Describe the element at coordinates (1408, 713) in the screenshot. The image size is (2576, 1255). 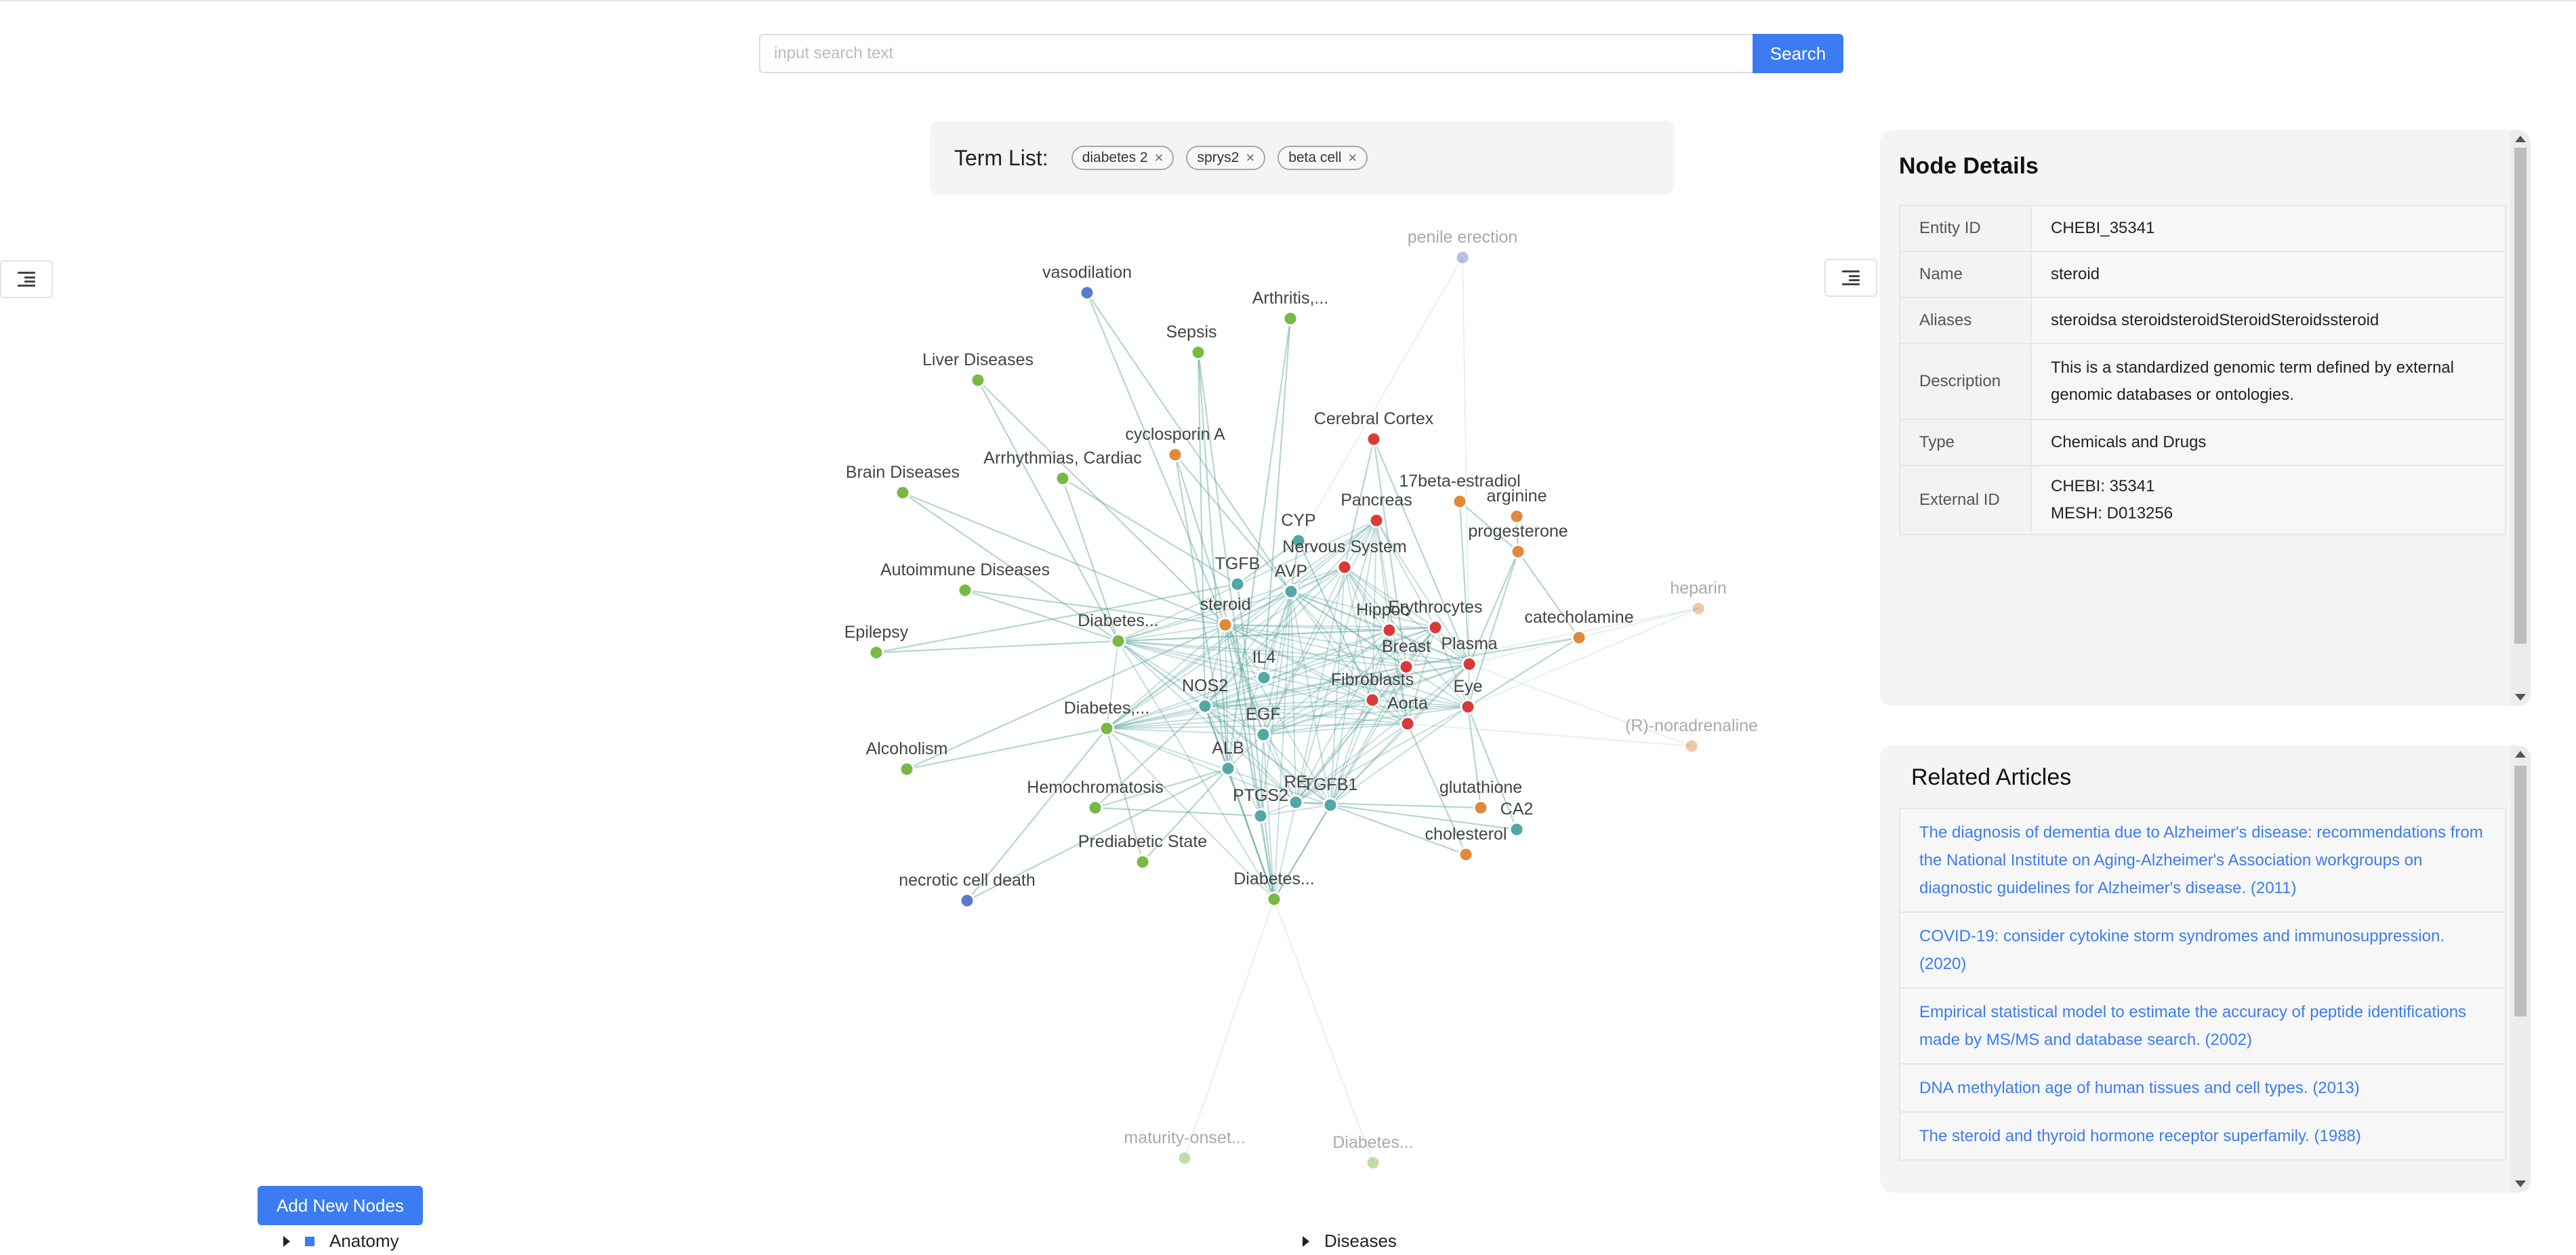
I see `graph-node: Aorta` at that location.